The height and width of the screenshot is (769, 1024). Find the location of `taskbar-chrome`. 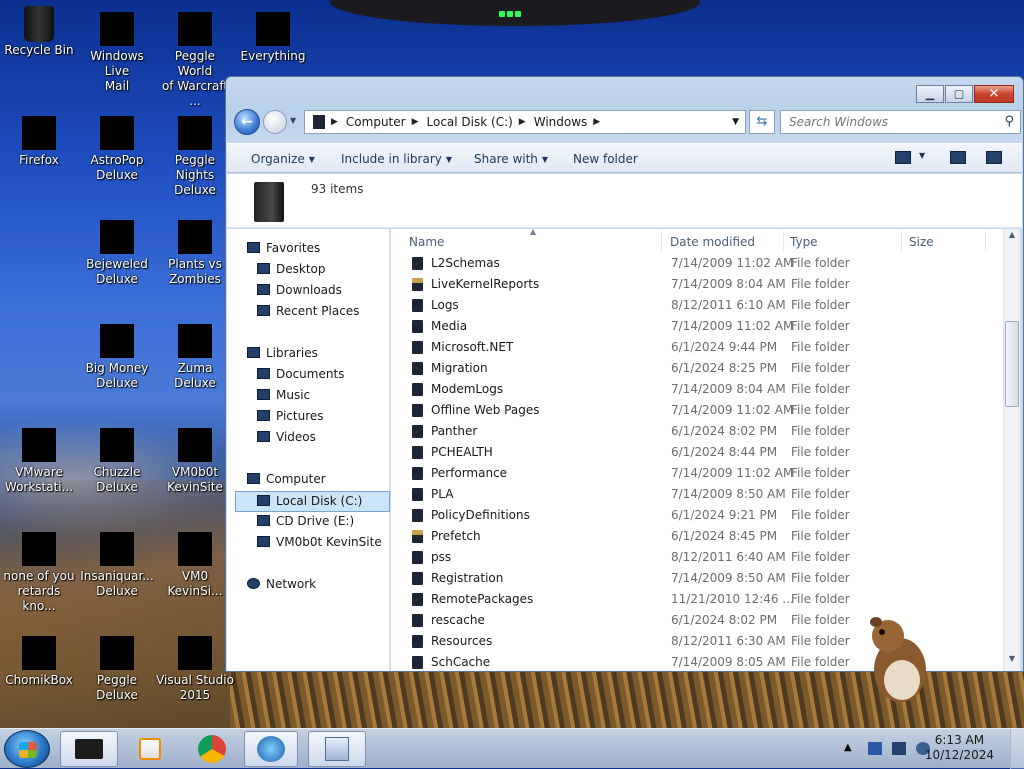

taskbar-chrome is located at coordinates (212, 749).